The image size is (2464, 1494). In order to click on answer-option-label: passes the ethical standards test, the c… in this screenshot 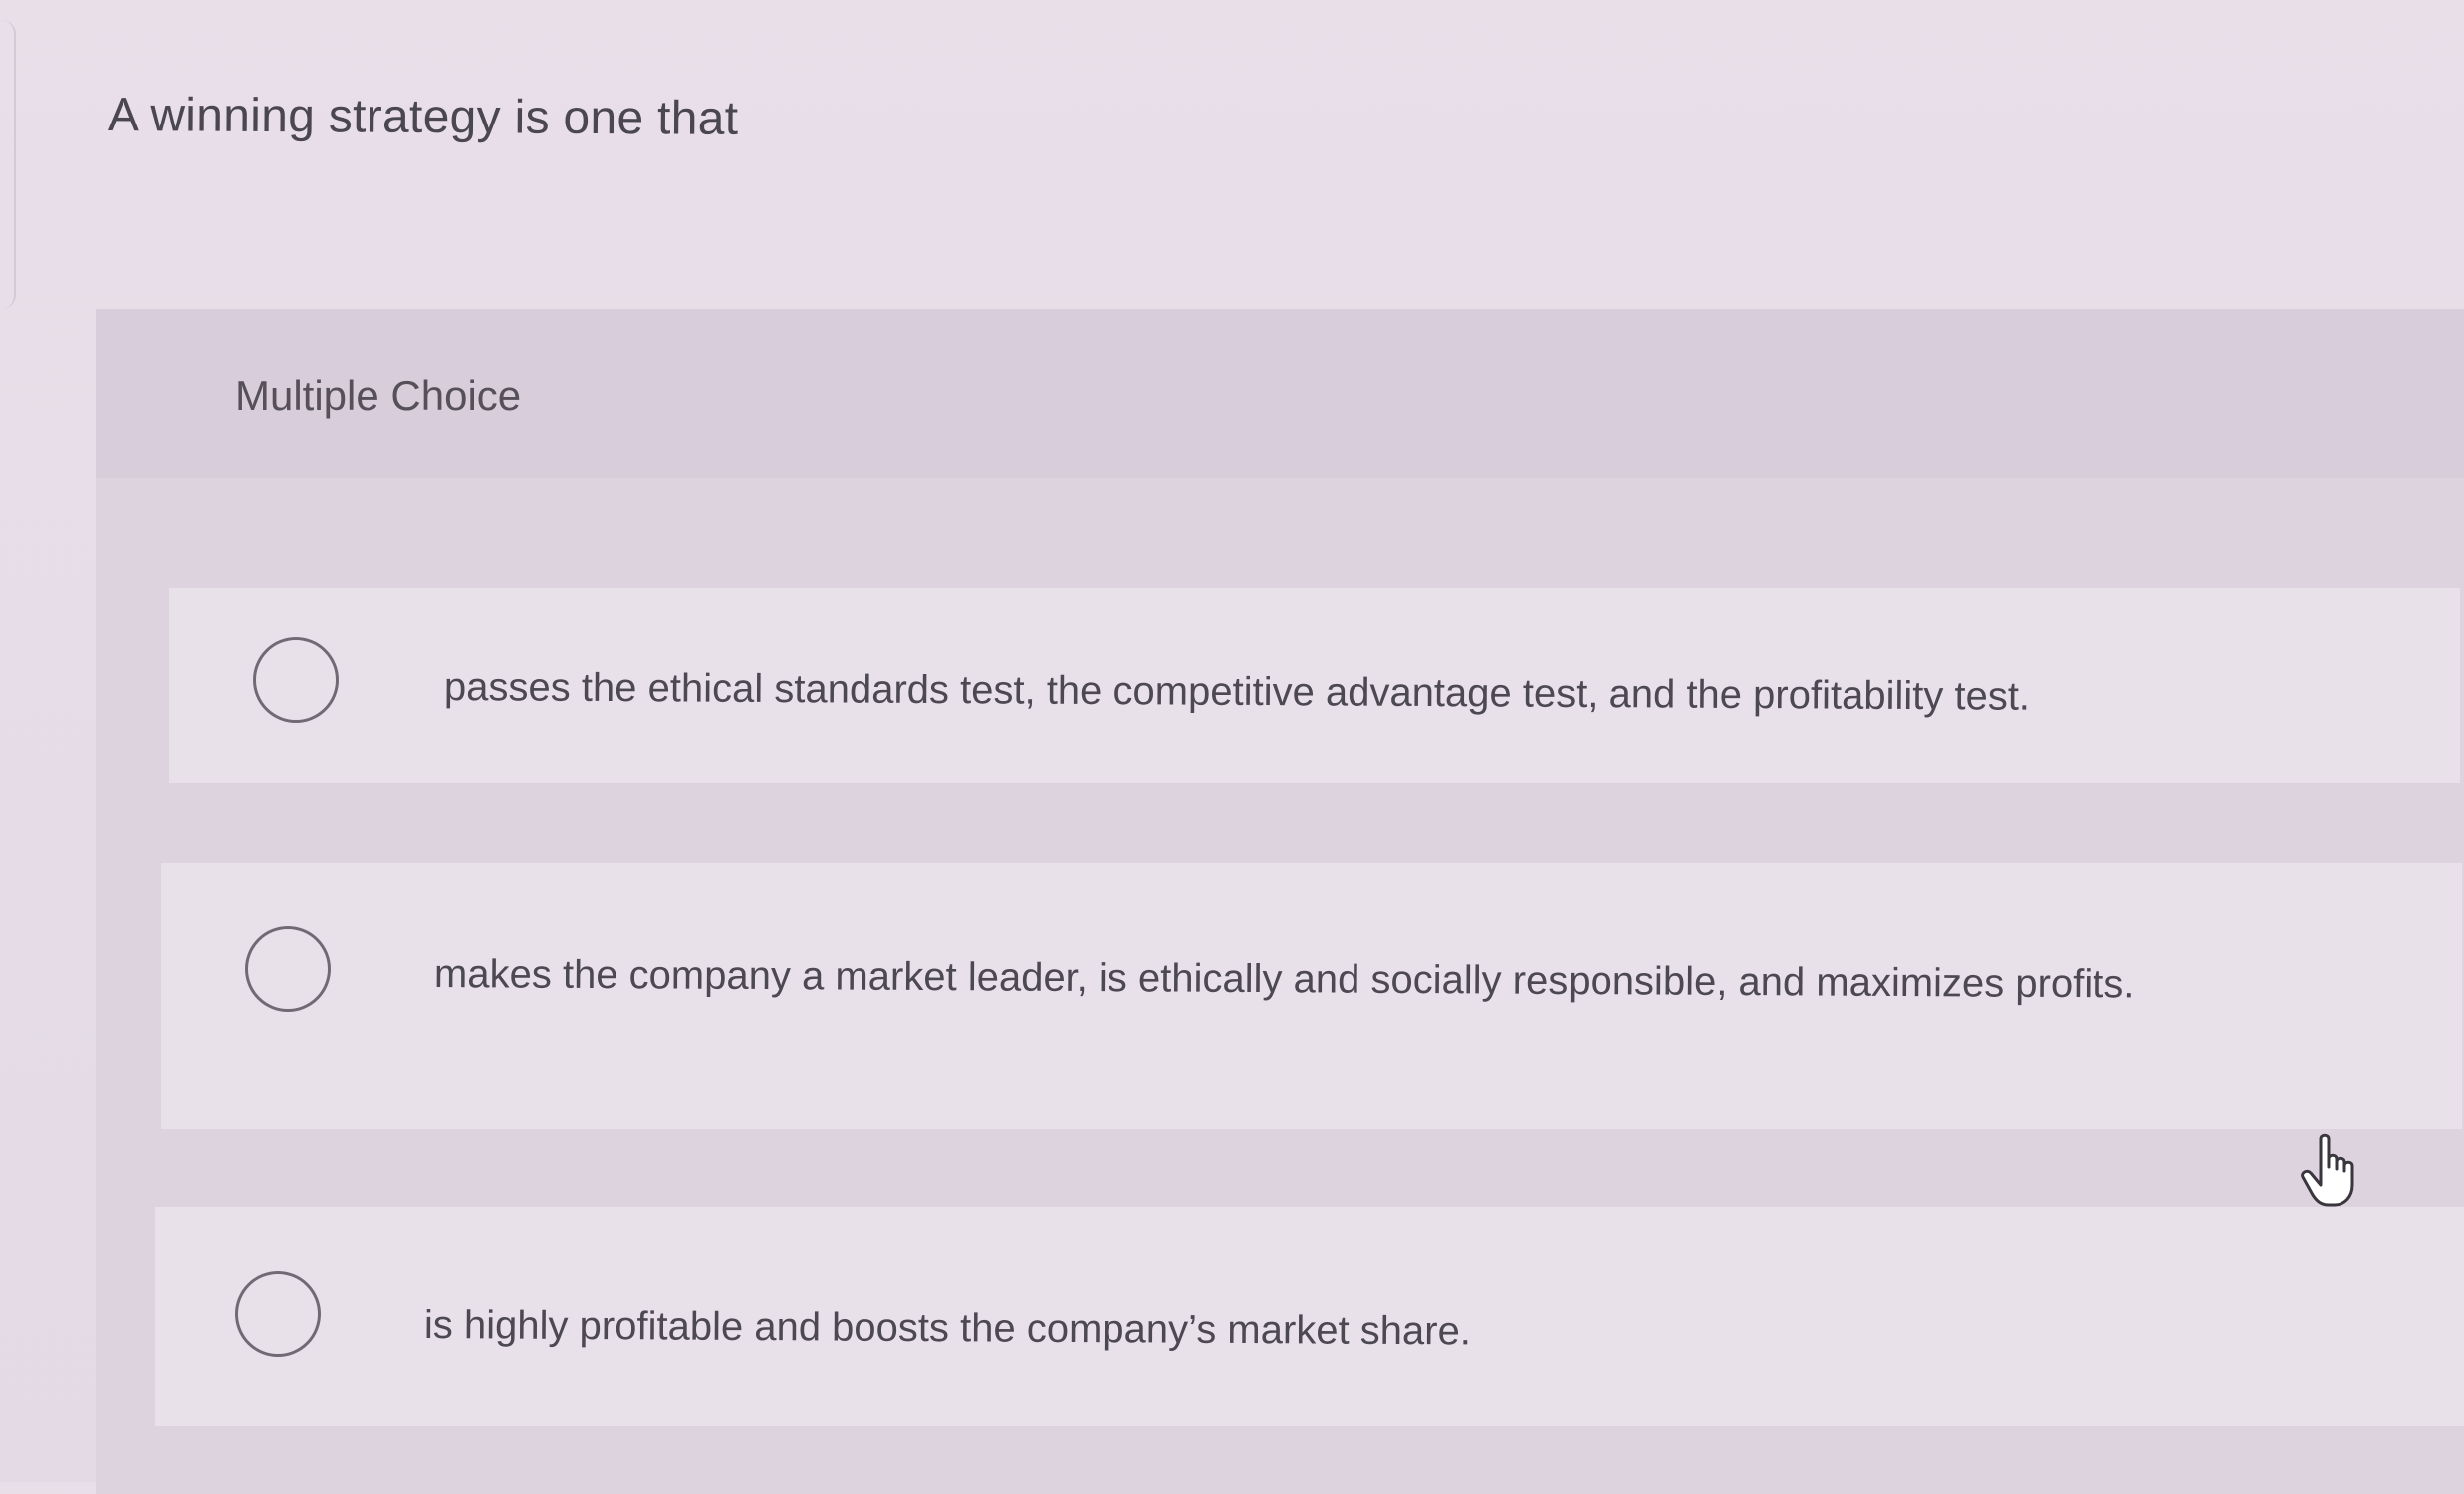, I will do `click(1237, 692)`.